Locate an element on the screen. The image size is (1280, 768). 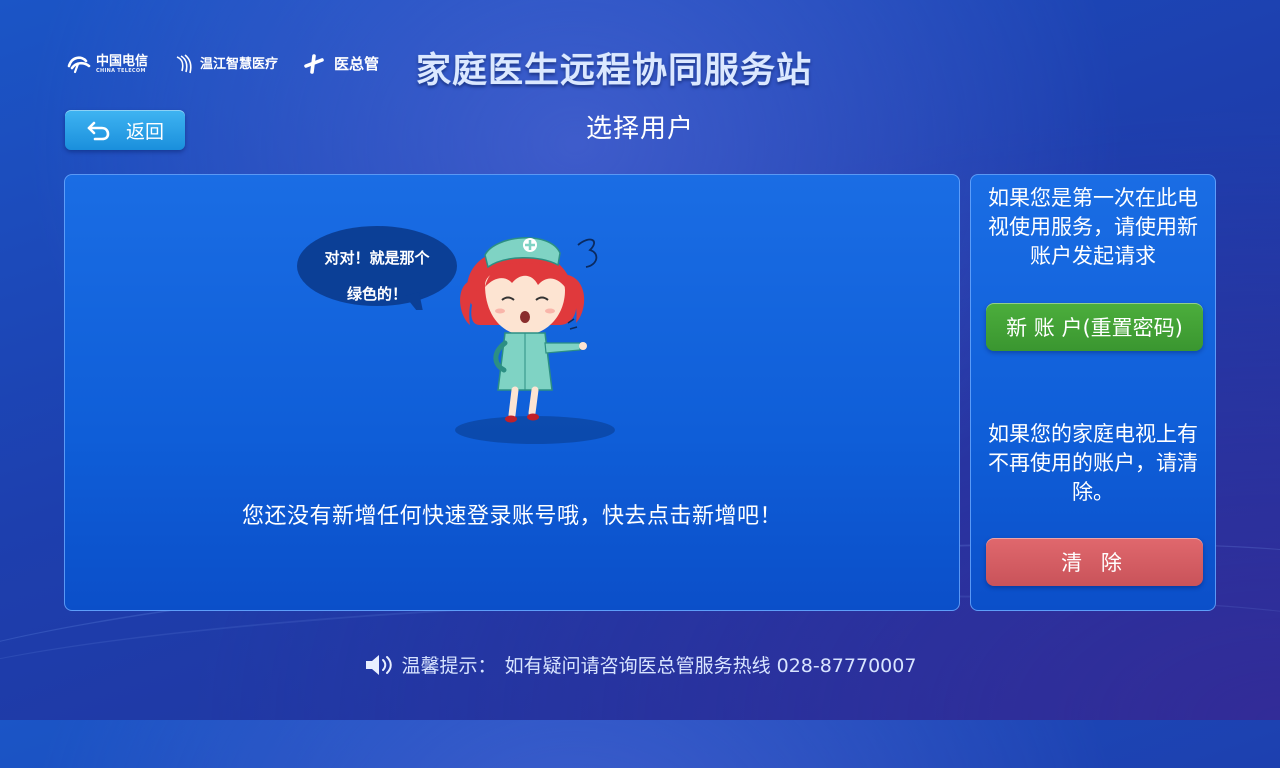
yizongguan-logo: 医总管 is located at coordinates (341, 64).